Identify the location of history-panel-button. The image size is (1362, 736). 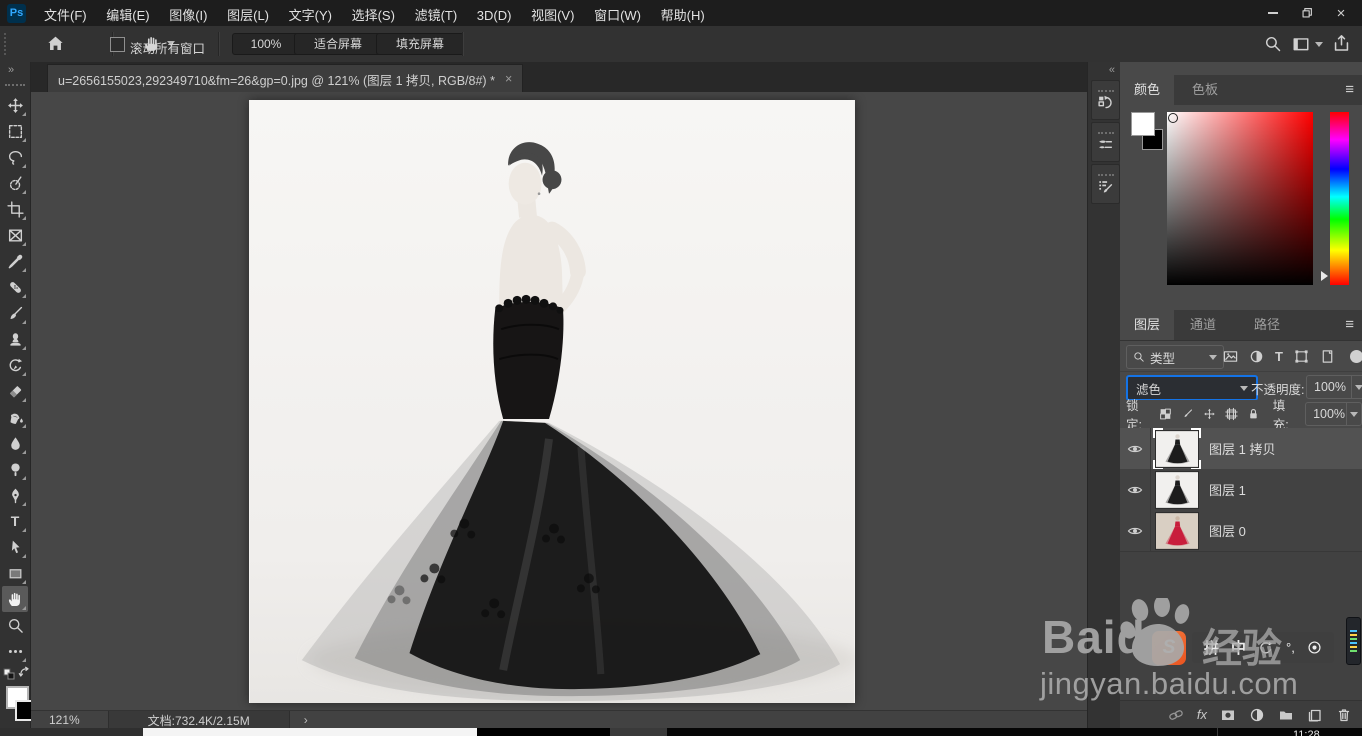
(1105, 100).